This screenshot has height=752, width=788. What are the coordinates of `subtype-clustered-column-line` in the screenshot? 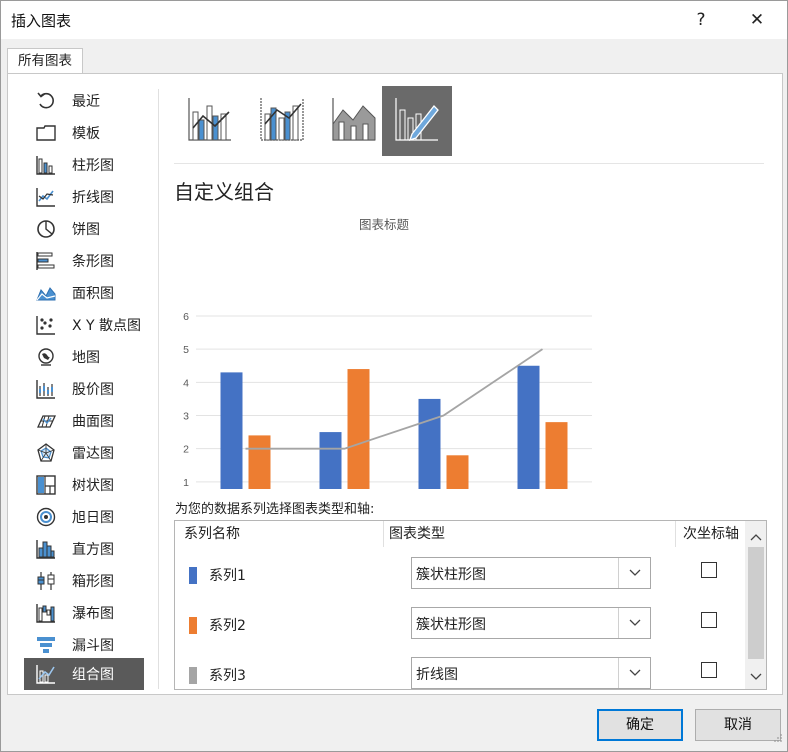 It's located at (210, 121).